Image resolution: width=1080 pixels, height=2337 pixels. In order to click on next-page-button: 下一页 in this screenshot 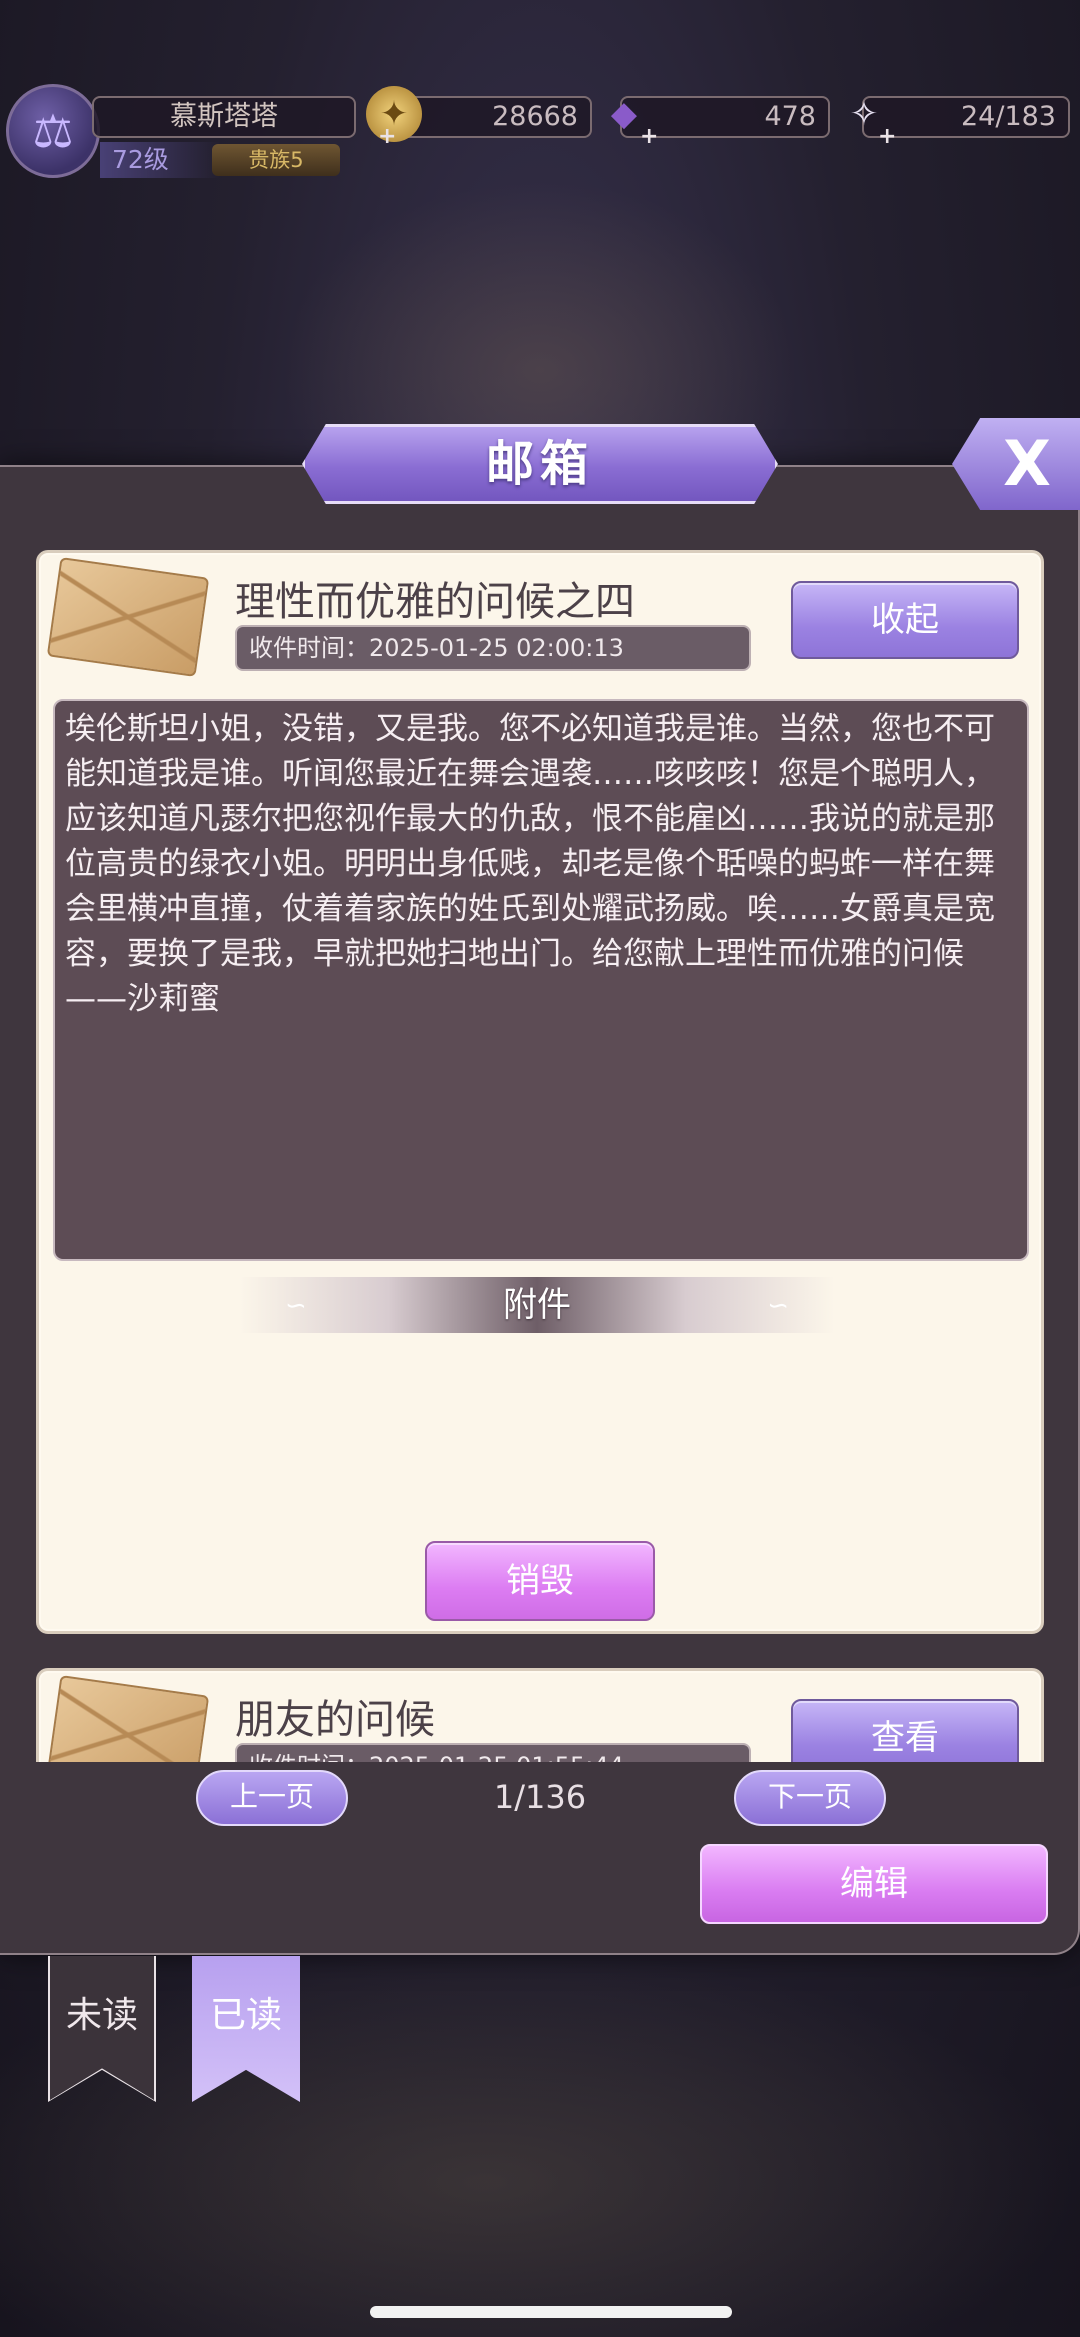, I will do `click(810, 1798)`.